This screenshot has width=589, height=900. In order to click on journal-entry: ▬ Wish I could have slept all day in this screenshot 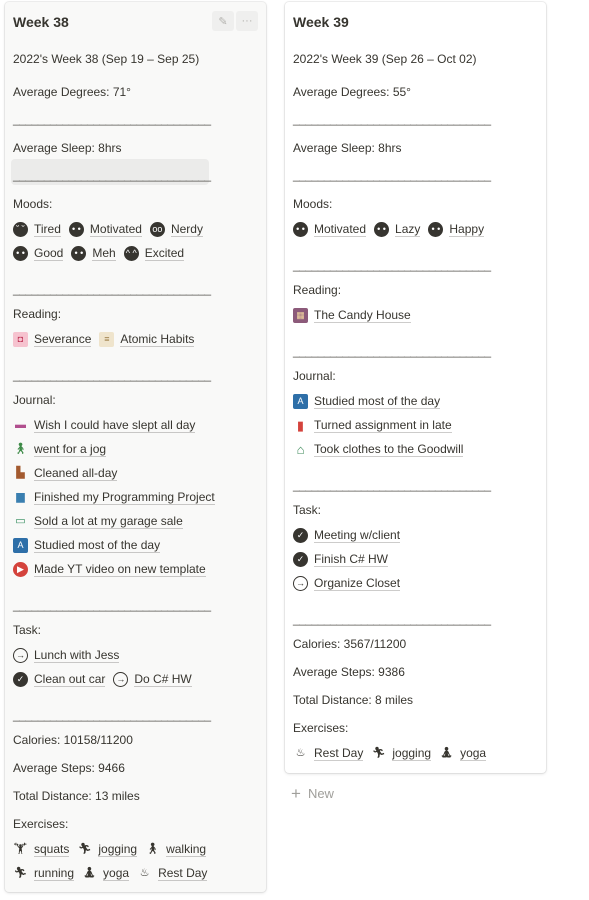, I will do `click(104, 425)`.